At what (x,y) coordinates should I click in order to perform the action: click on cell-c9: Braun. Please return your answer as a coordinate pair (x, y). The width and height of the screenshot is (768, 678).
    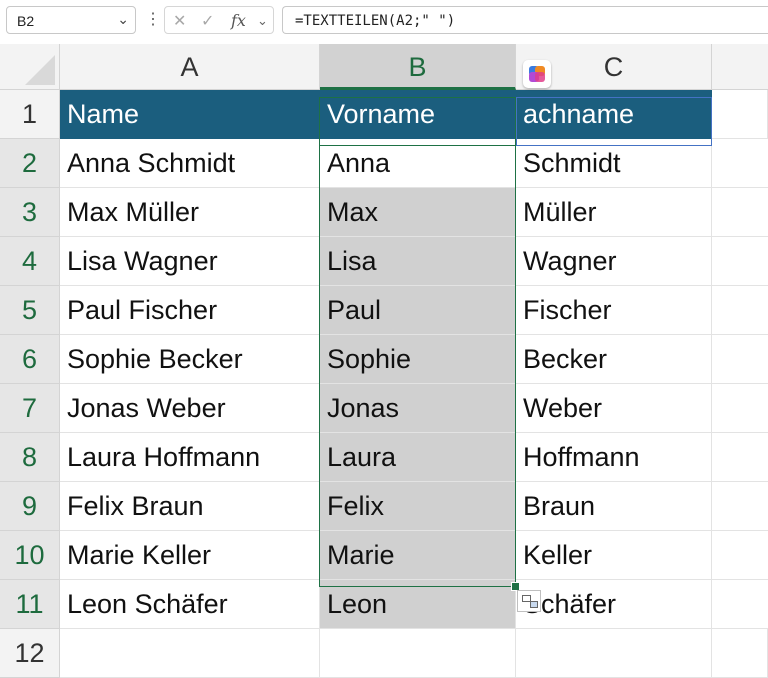
    Looking at the image, I should click on (614, 506).